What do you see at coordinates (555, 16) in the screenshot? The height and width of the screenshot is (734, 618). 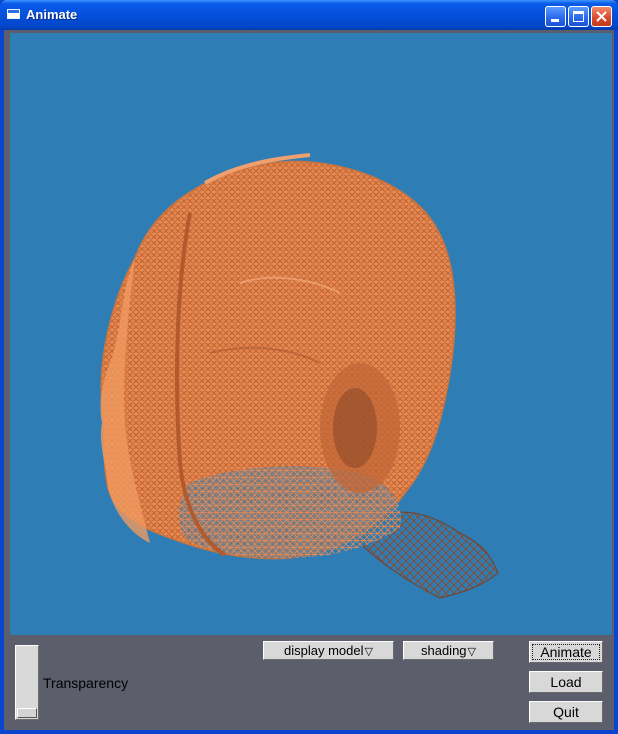 I see `minimize-button` at bounding box center [555, 16].